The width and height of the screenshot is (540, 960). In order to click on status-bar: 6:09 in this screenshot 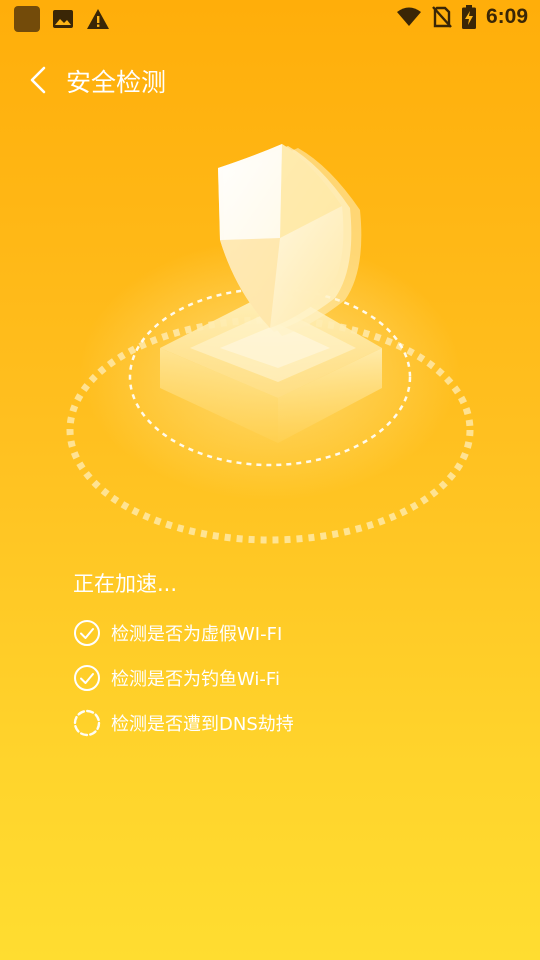, I will do `click(270, 18)`.